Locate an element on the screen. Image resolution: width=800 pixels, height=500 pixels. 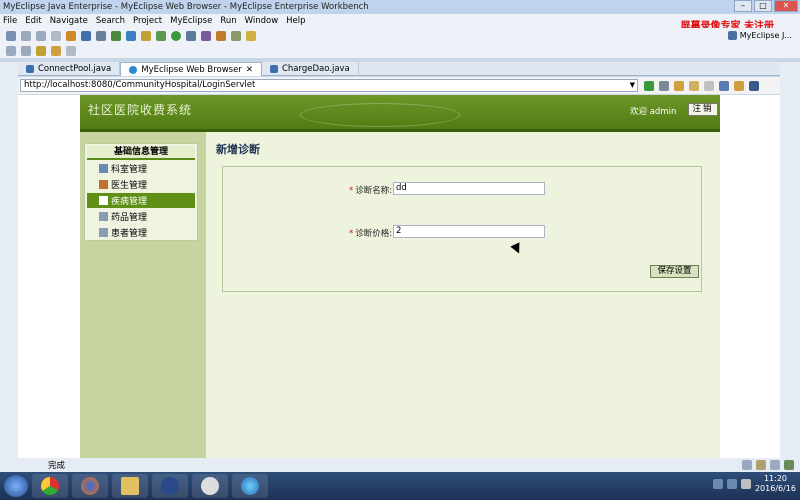
clock: 11:20 2016/6/16 is located at coordinates (775, 484).